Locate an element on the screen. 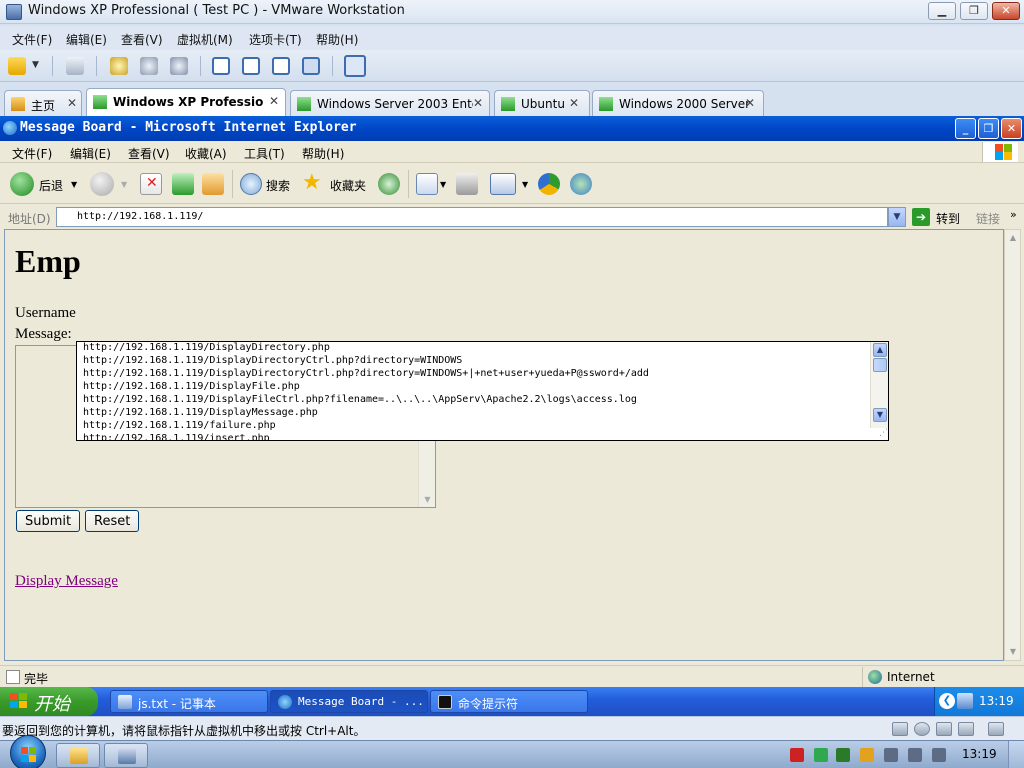  host-task-vmware is located at coordinates (126, 755).